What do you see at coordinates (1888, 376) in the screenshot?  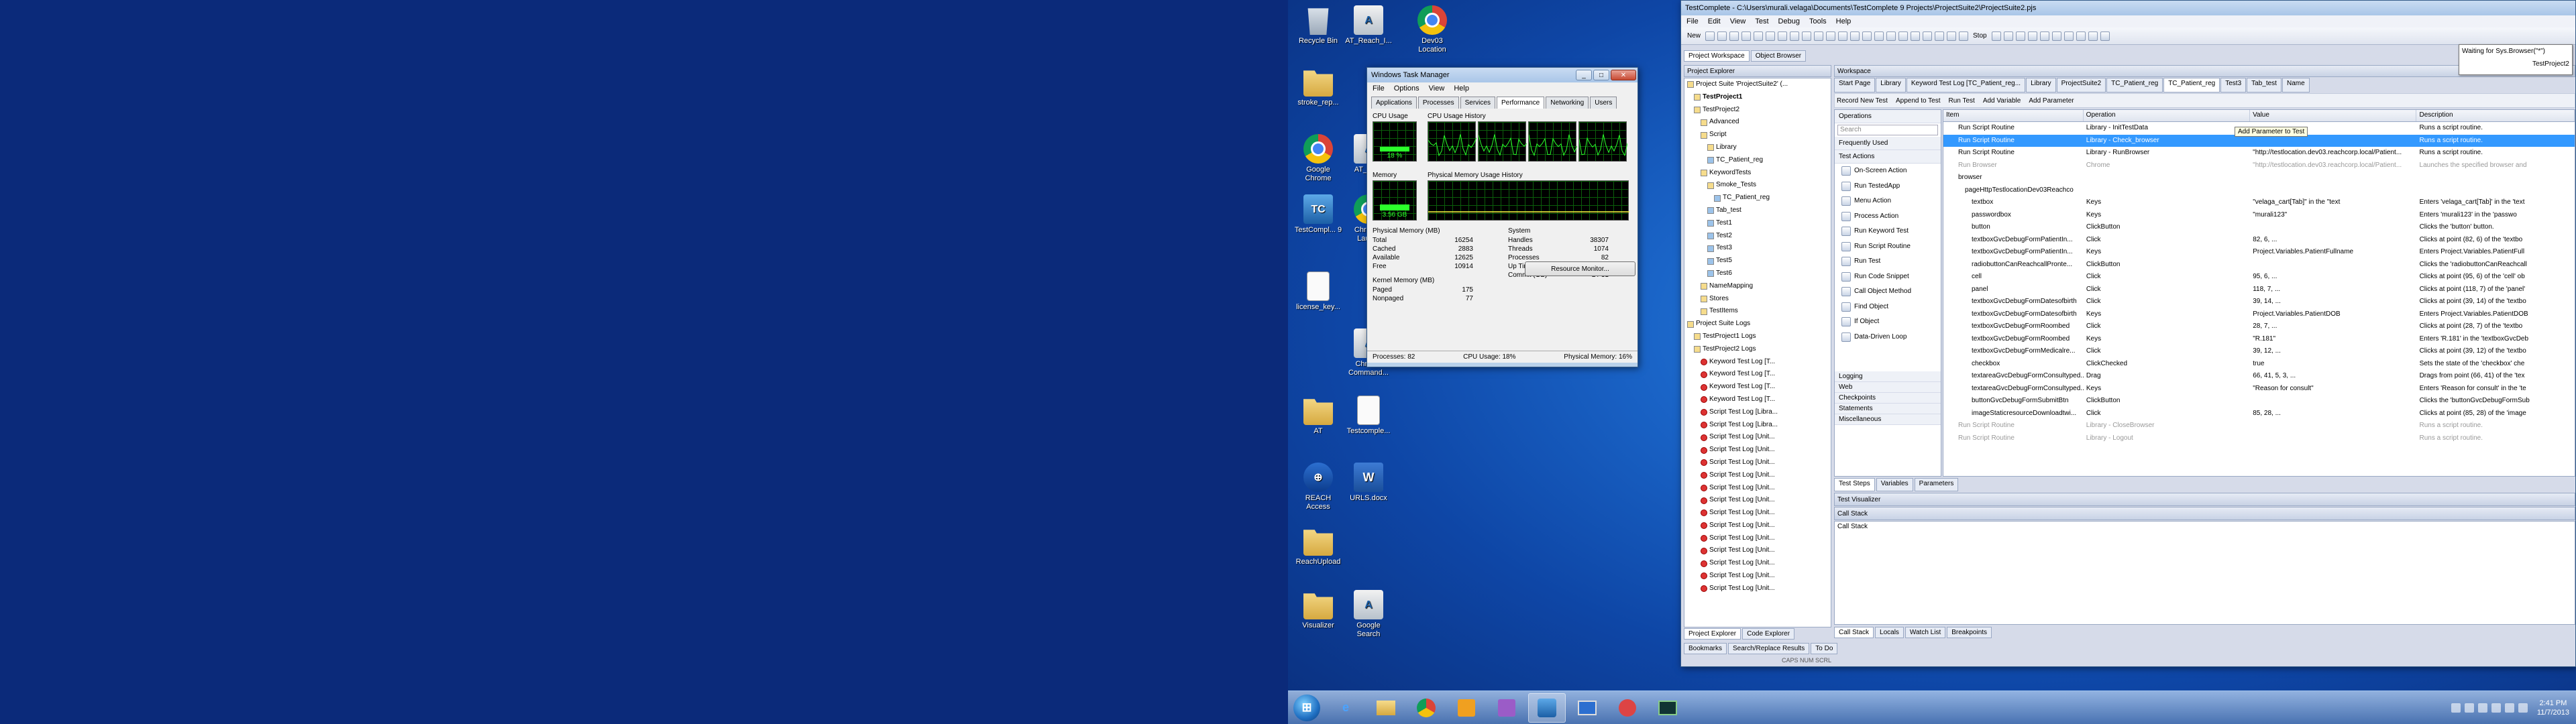 I see `operations-group: Logging` at bounding box center [1888, 376].